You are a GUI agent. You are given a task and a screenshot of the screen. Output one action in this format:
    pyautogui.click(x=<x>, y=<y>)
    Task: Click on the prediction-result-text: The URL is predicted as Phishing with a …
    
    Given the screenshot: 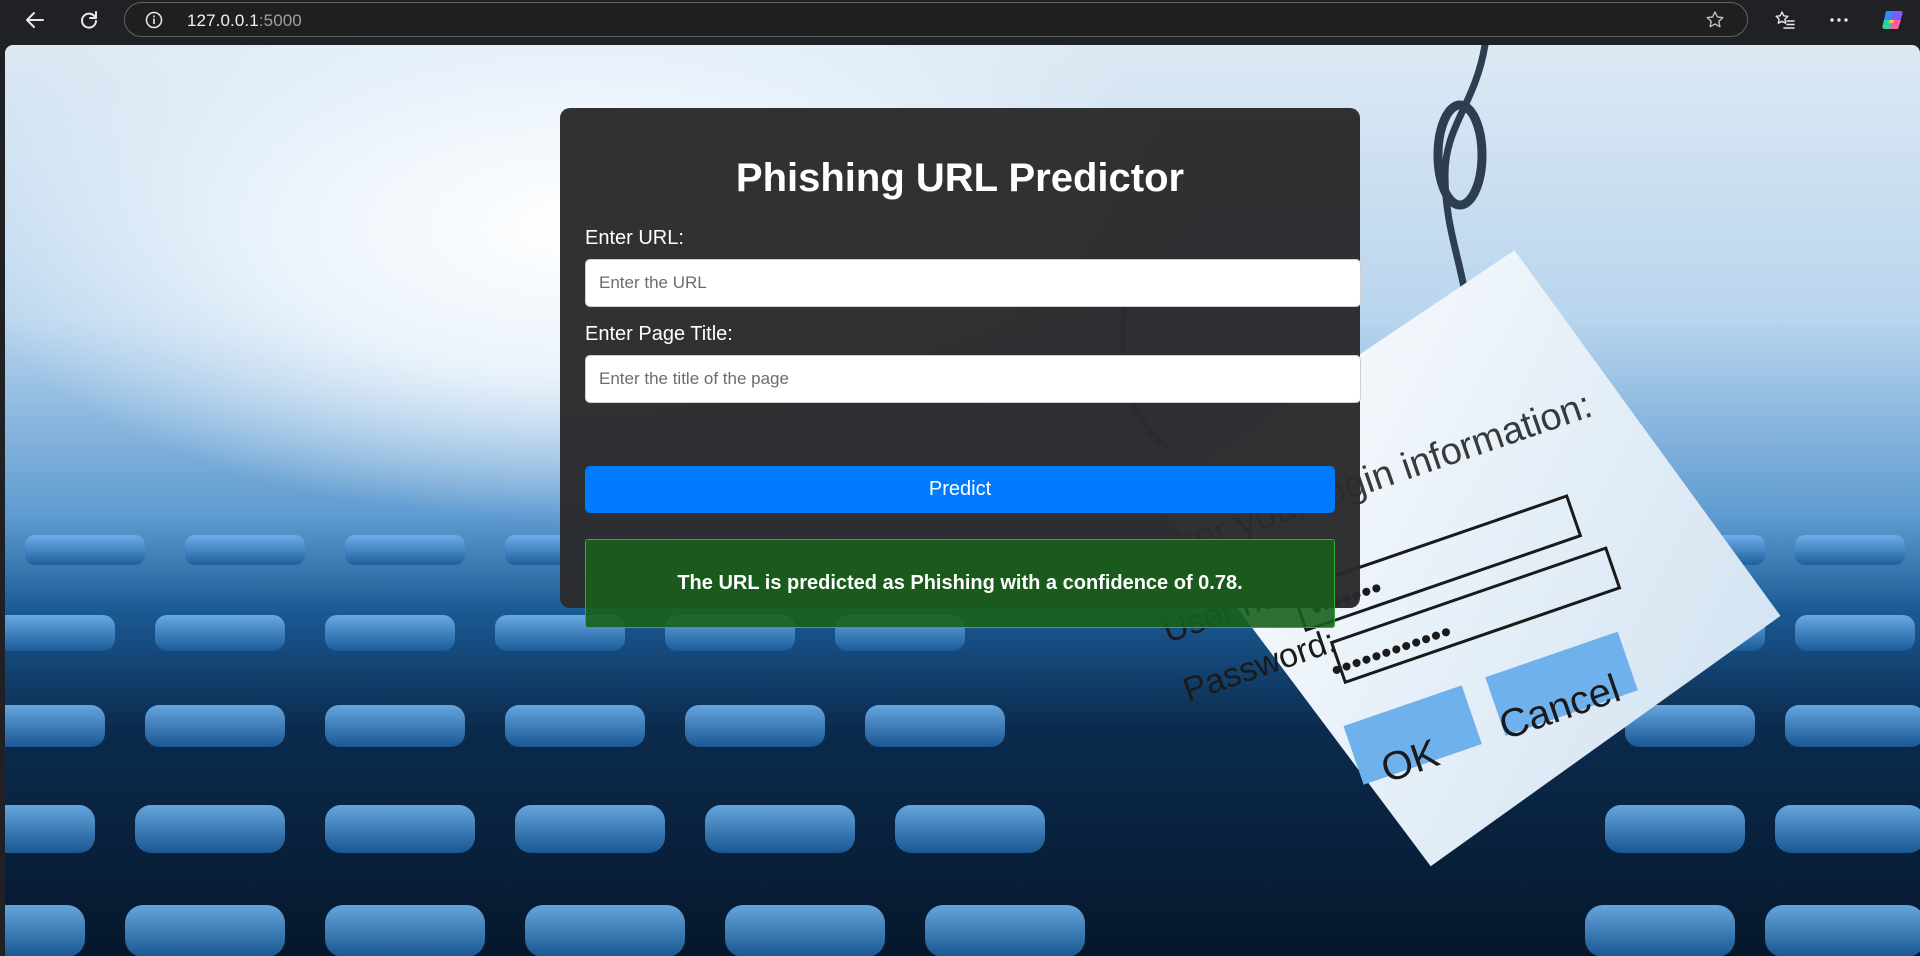 What is the action you would take?
    pyautogui.click(x=960, y=583)
    